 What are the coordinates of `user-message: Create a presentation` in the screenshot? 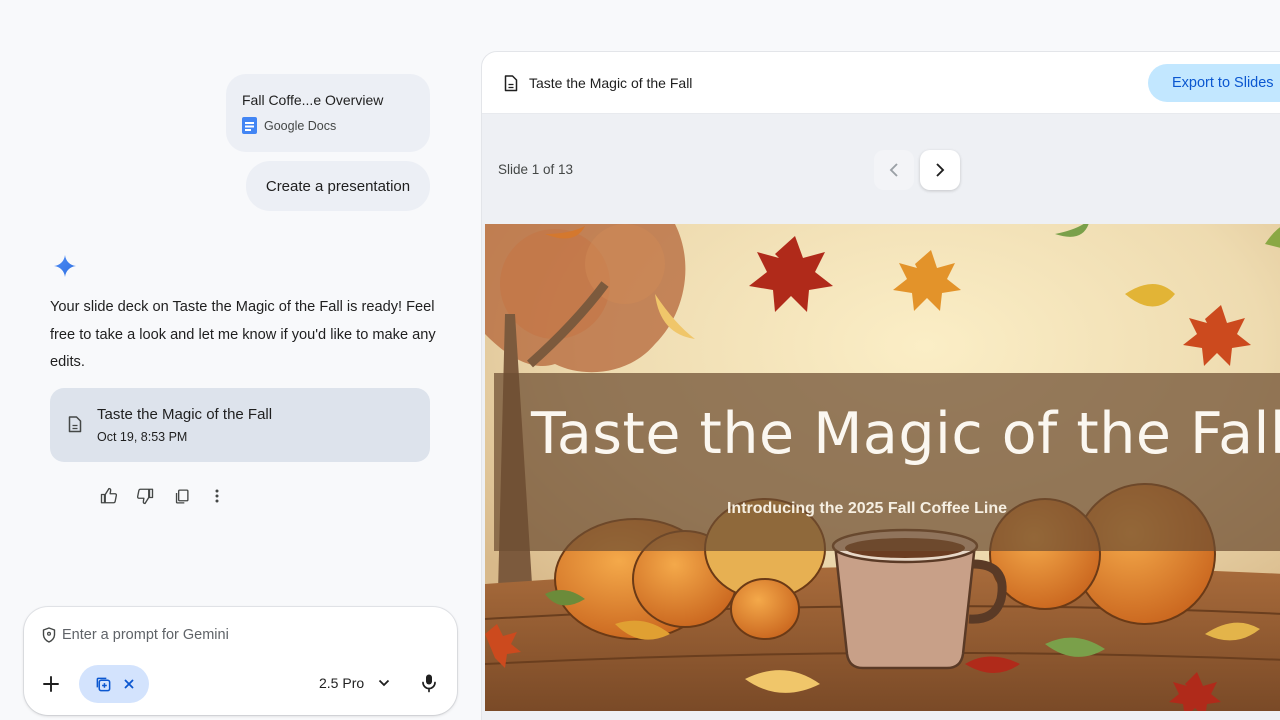 It's located at (338, 186).